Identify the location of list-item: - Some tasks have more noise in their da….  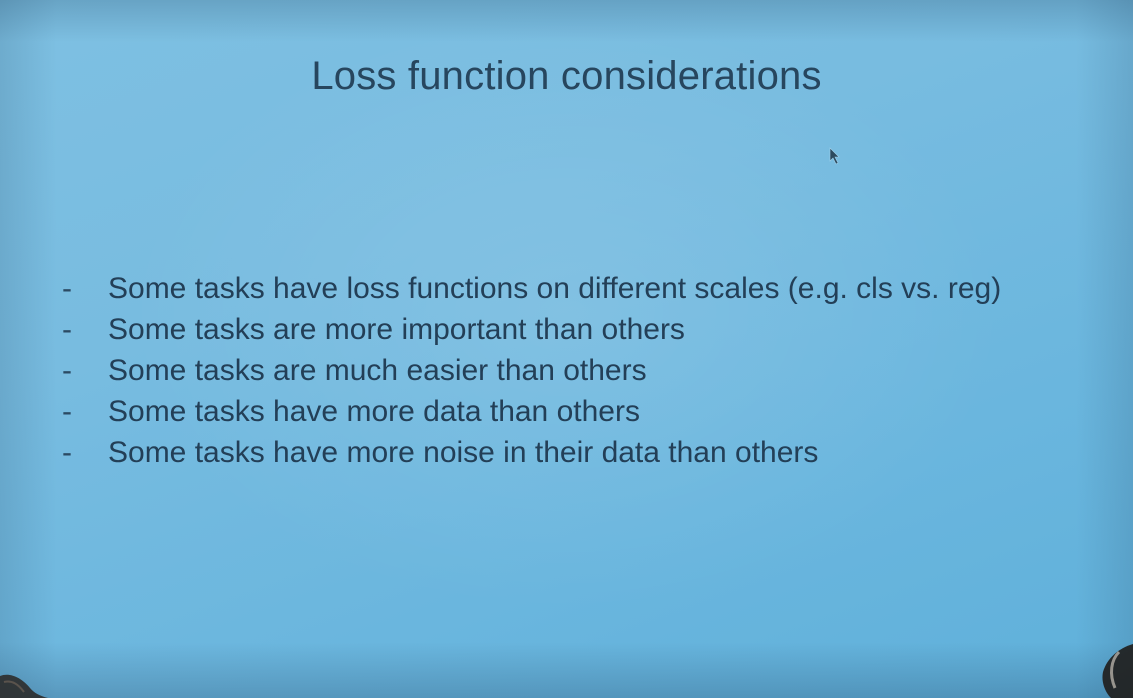
(531, 452).